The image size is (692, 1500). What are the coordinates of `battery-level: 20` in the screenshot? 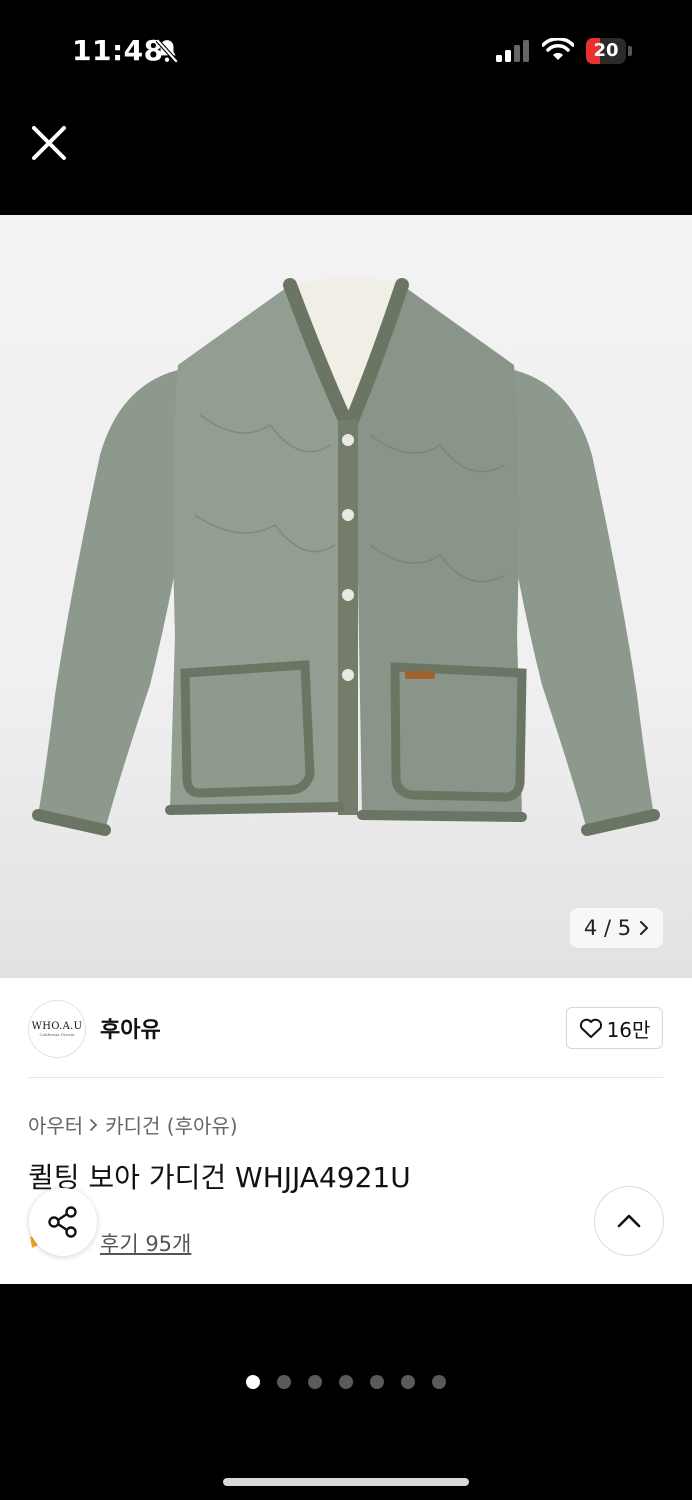 It's located at (606, 50).